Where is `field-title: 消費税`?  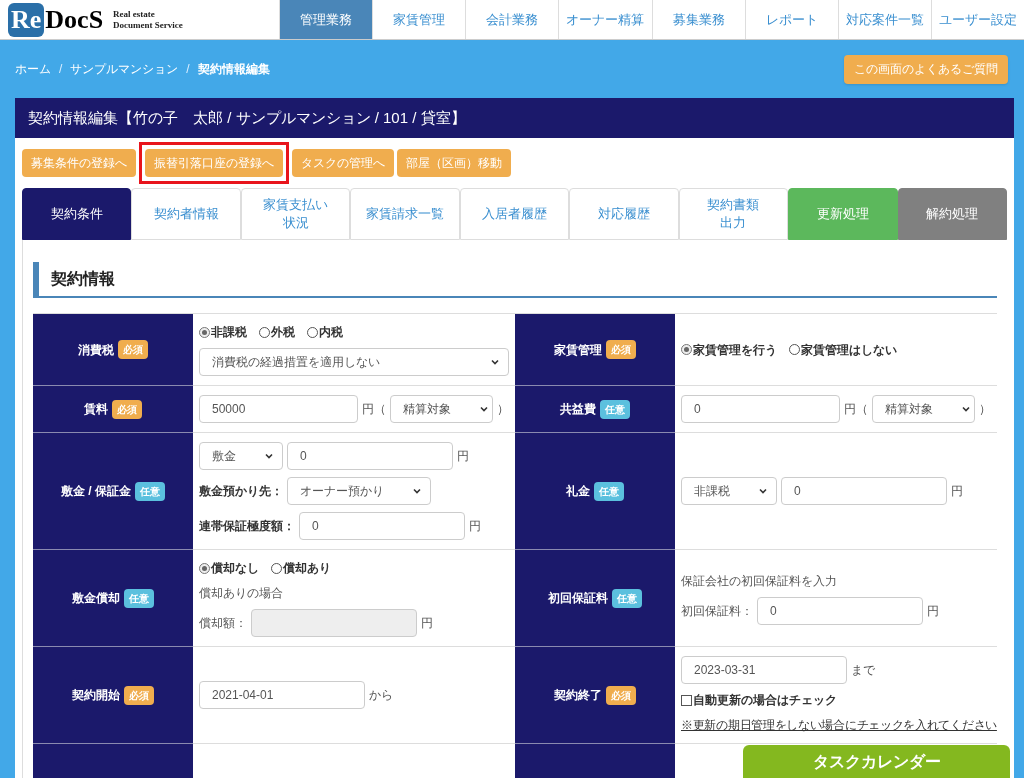 field-title: 消費税 is located at coordinates (96, 350).